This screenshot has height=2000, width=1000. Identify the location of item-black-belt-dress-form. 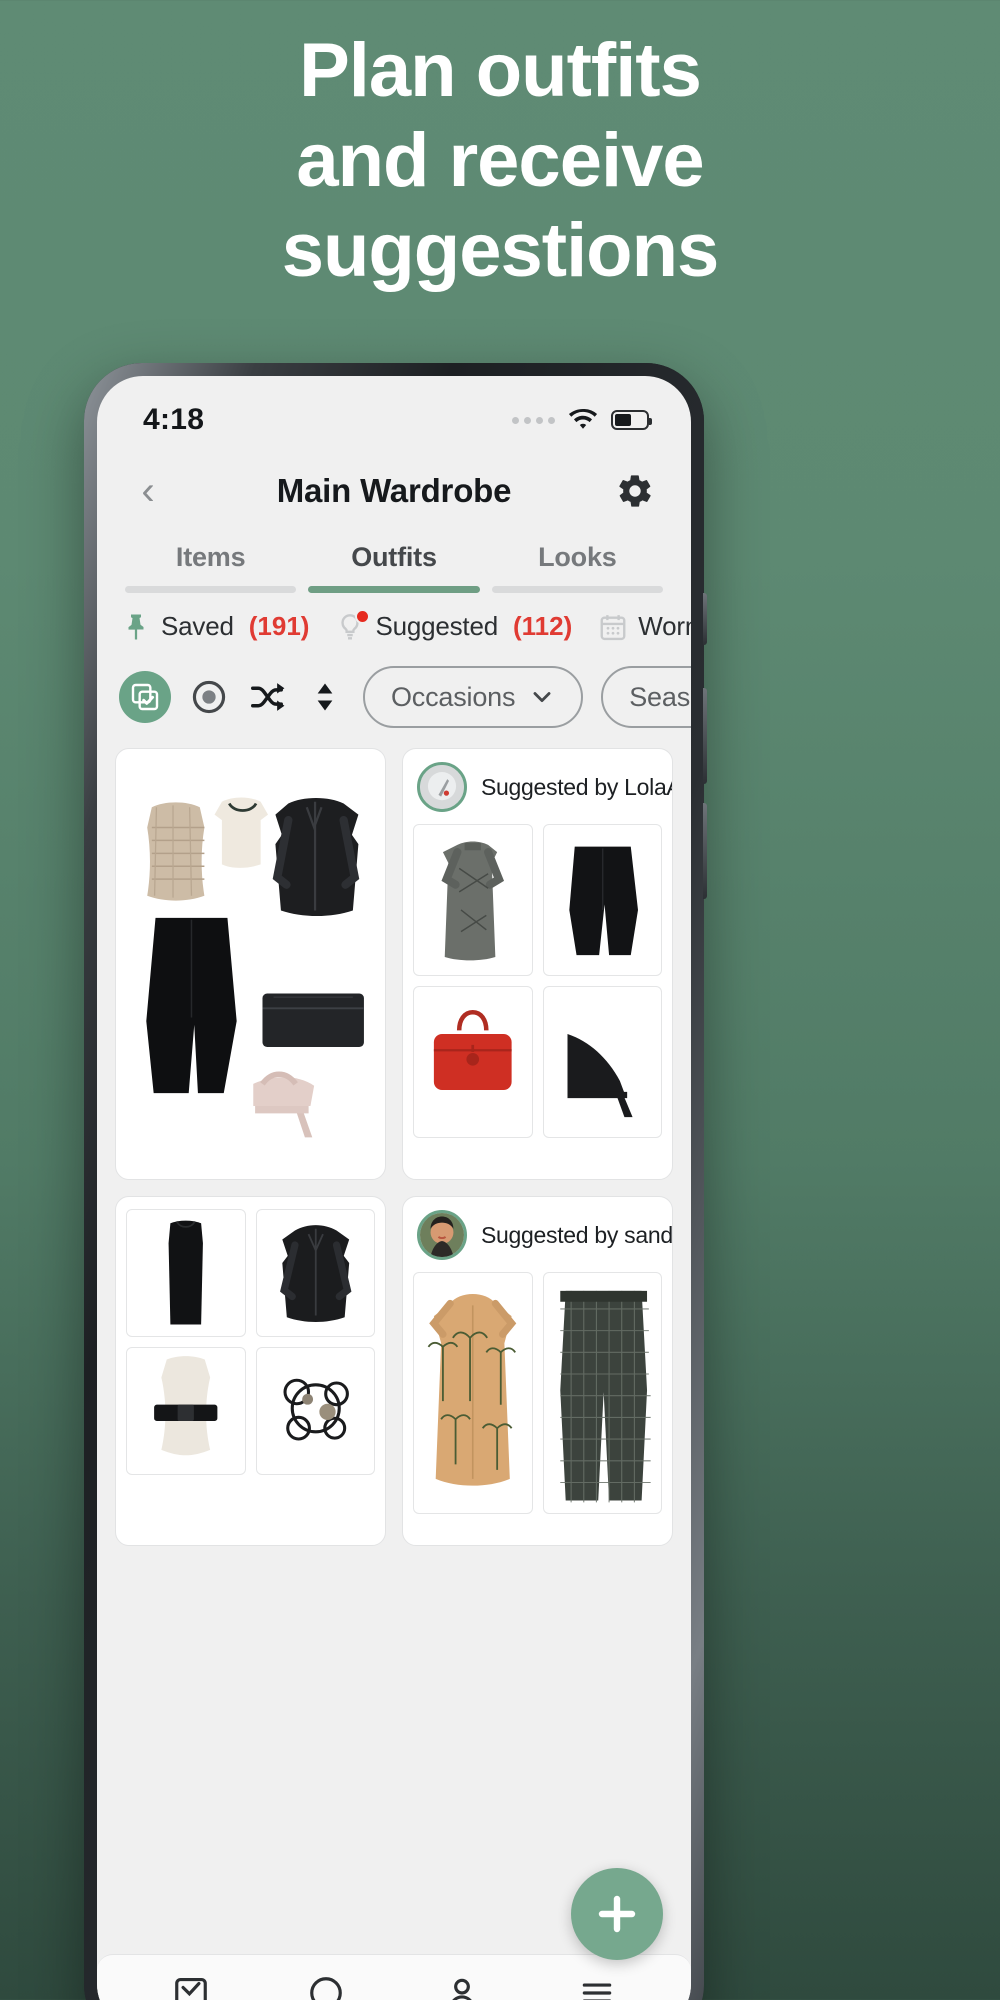
(186, 1411).